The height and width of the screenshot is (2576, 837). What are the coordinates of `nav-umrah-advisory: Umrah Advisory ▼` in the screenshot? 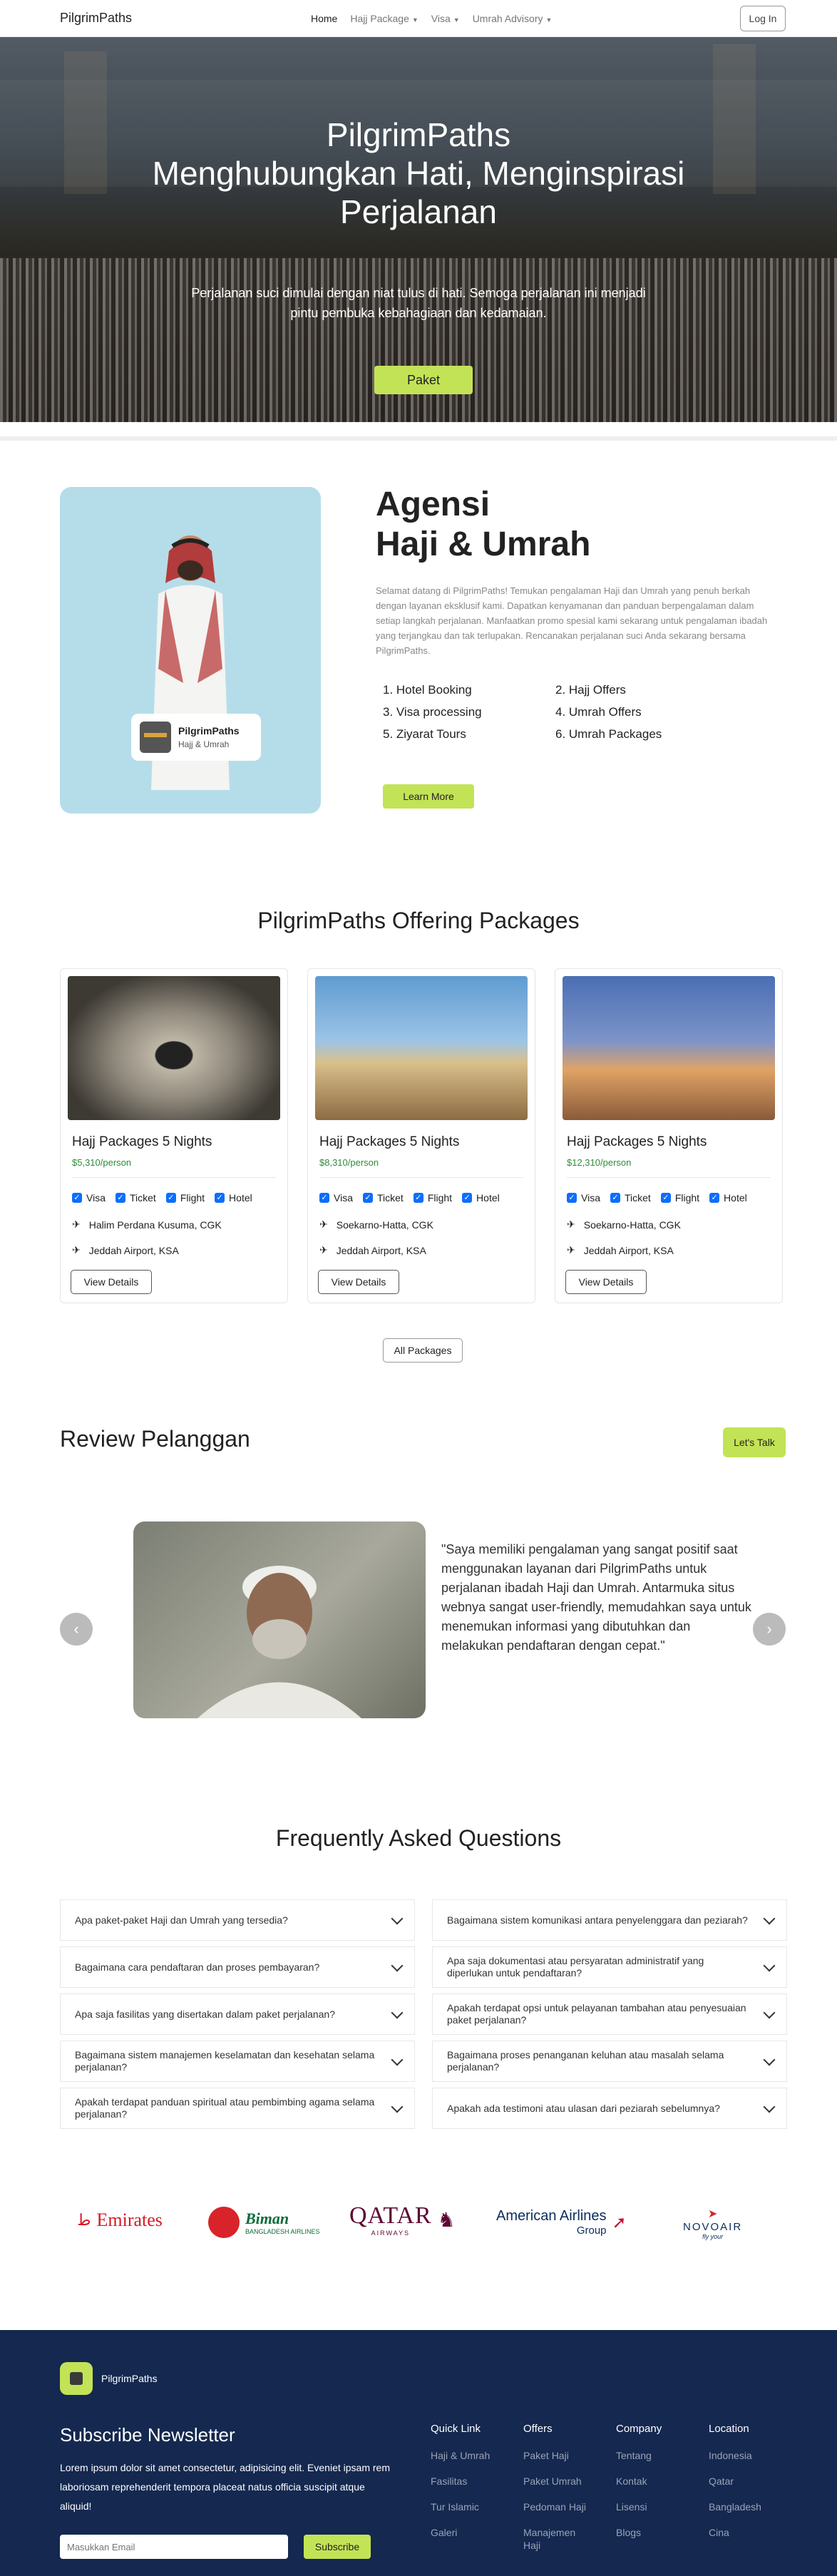 It's located at (513, 18).